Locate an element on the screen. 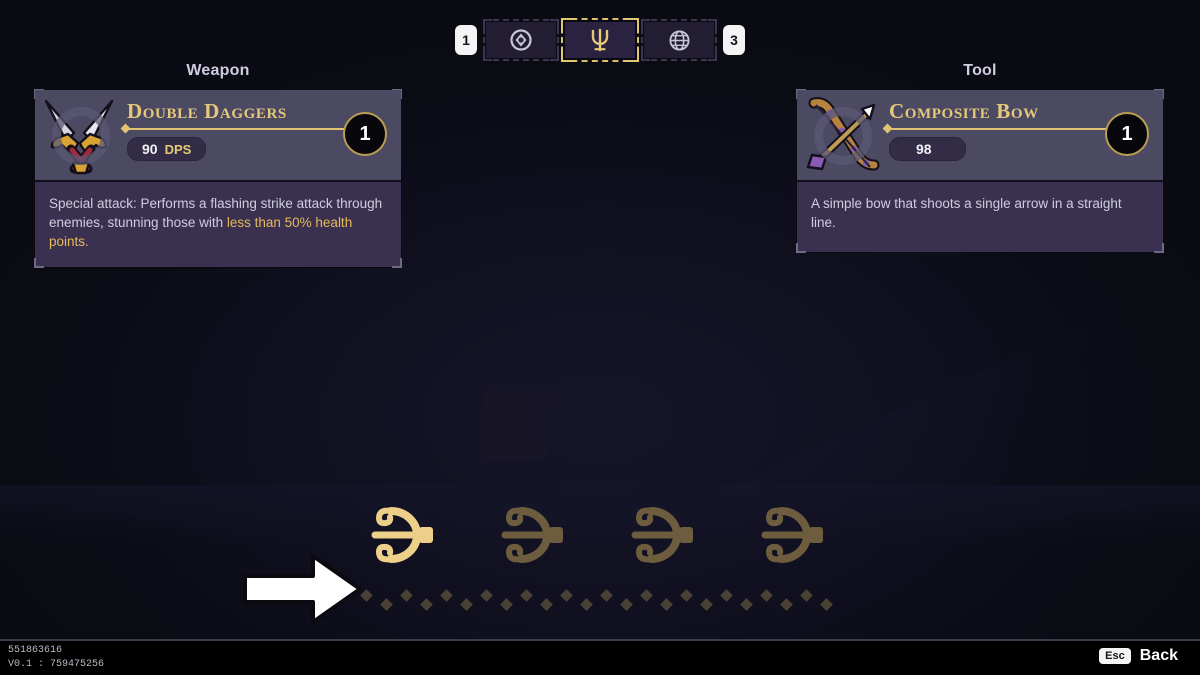 The image size is (1200, 675). tab-trident is located at coordinates (600, 40).